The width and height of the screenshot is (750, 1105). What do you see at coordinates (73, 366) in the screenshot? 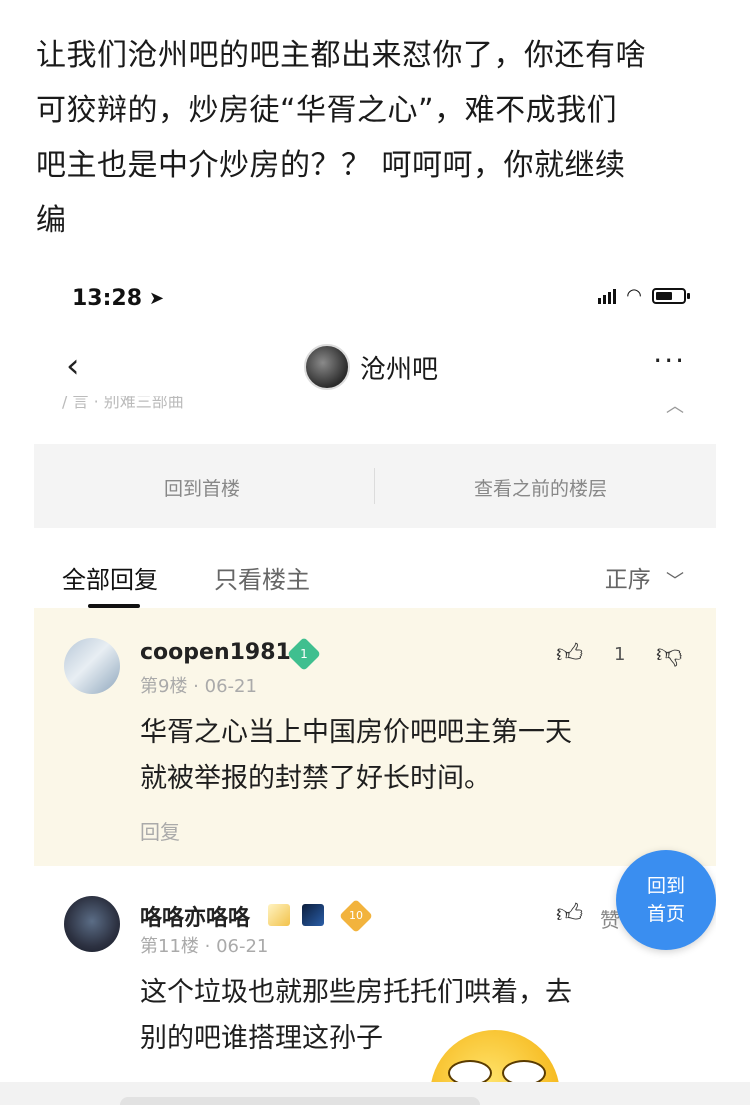
I see `chevron-left-icon: ‹` at bounding box center [73, 366].